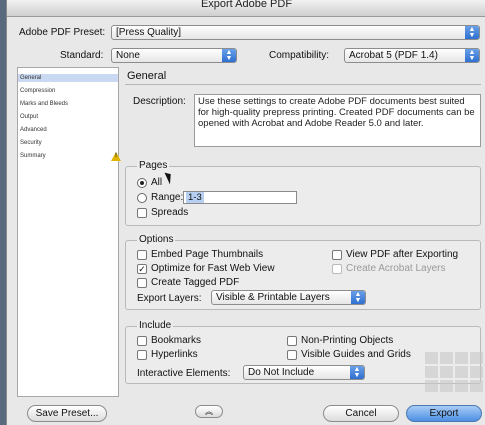 The image size is (485, 425). Describe the element at coordinates (29, 117) in the screenshot. I see `sidebar-item-output: Output` at that location.